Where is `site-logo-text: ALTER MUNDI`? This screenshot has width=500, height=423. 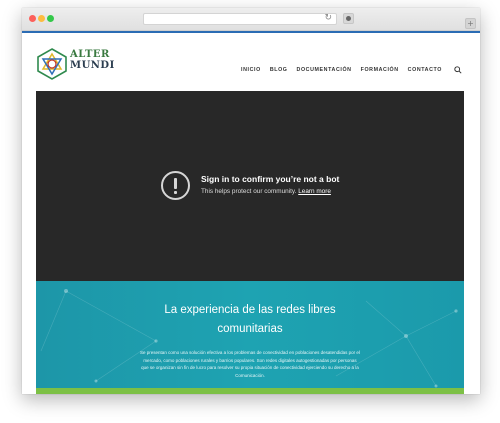
site-logo-text: ALTER MUNDI is located at coordinates (92, 60).